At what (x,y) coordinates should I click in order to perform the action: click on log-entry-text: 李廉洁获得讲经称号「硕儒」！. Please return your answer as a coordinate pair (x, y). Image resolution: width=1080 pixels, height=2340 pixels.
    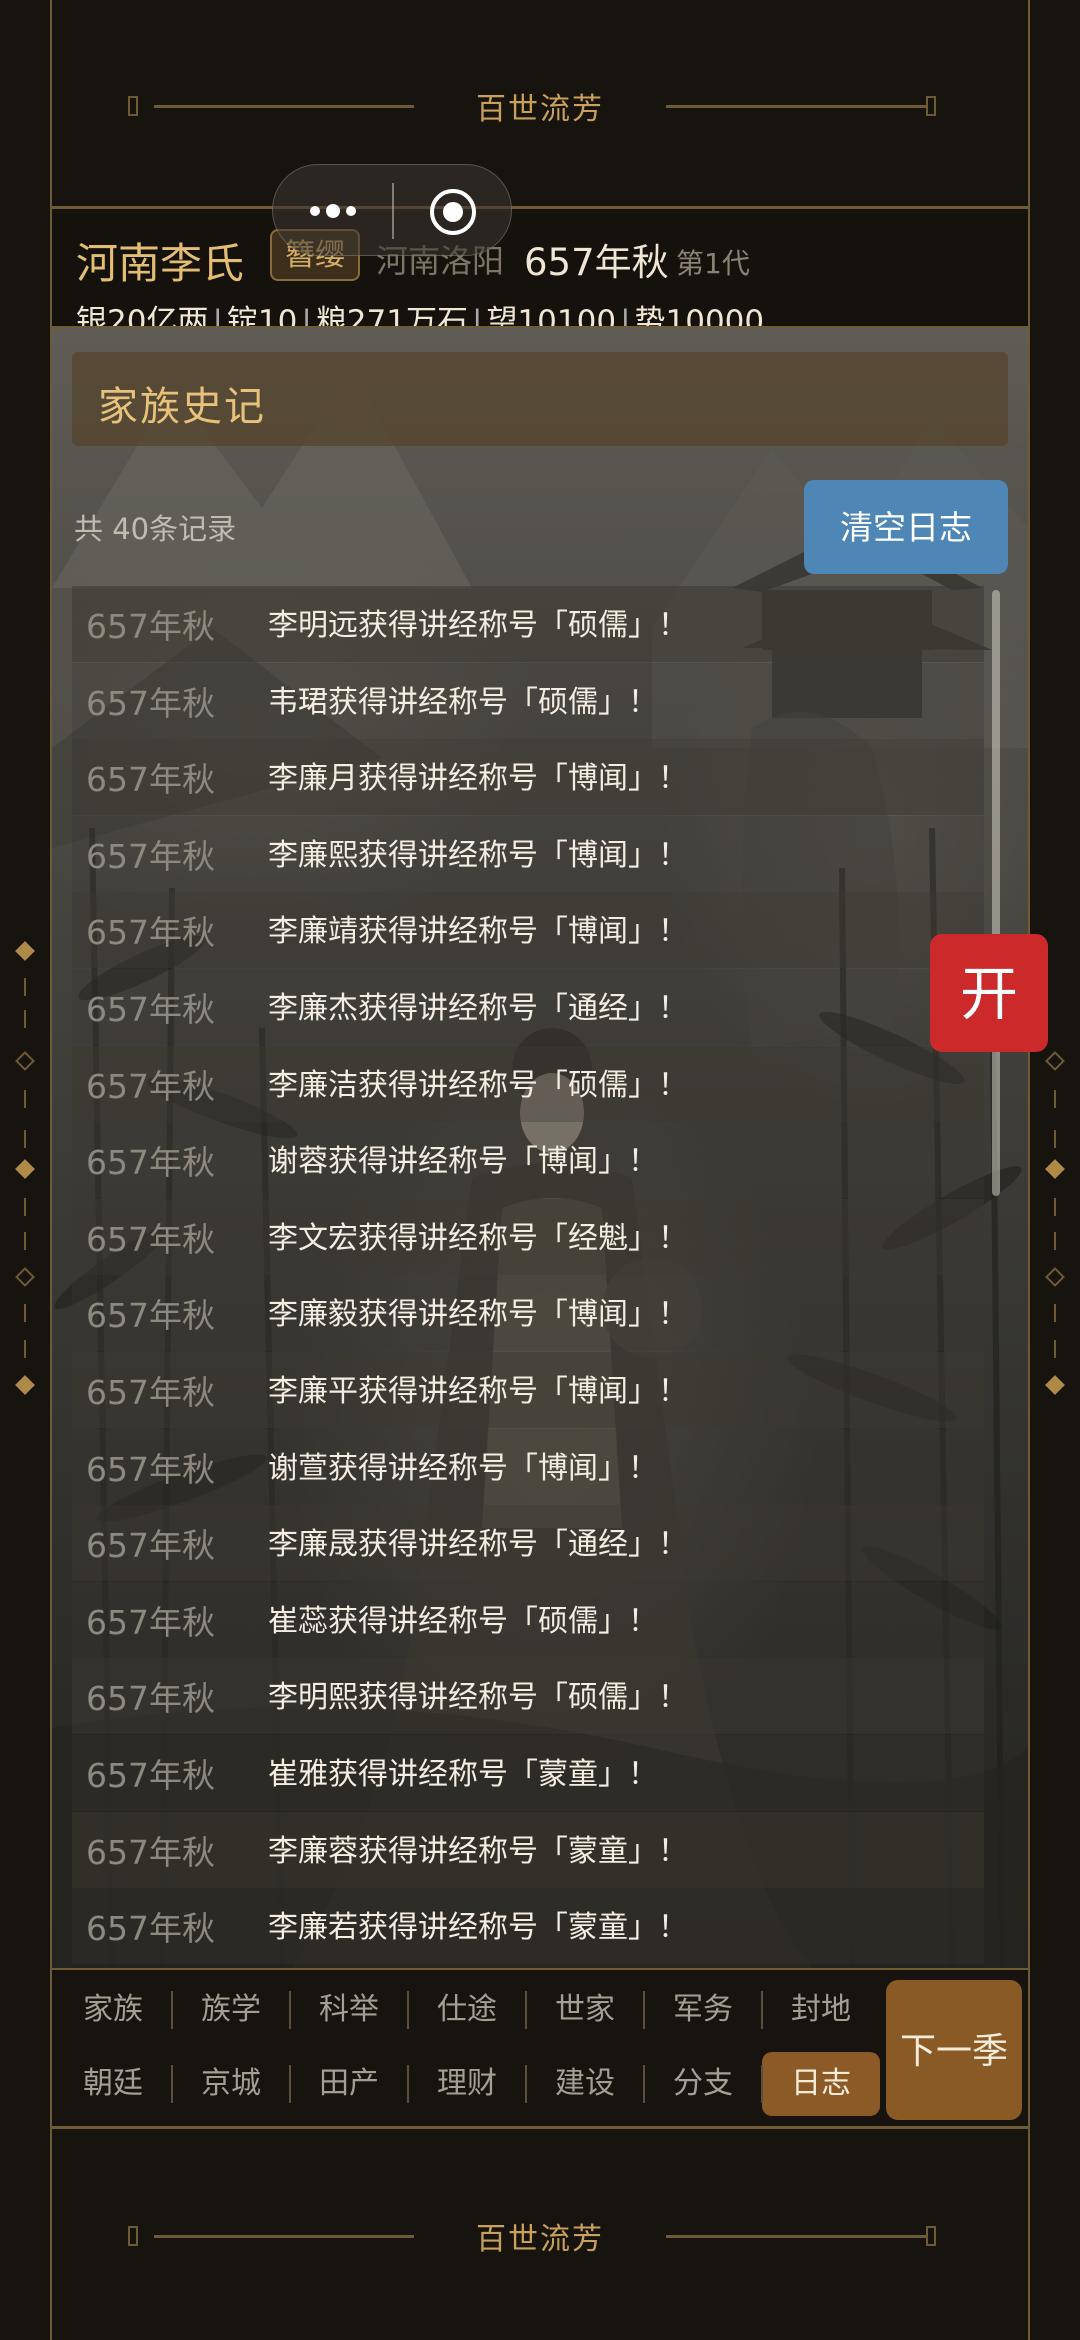
    Looking at the image, I should click on (478, 1085).